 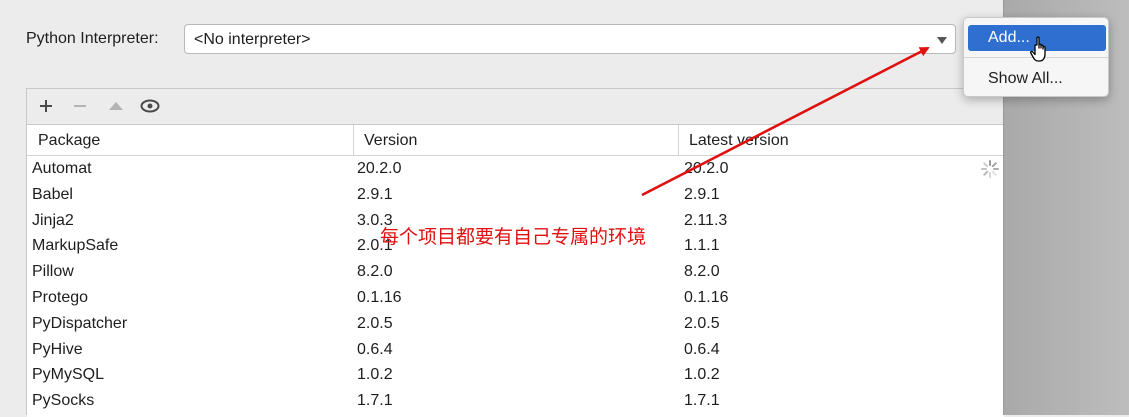 I want to click on package-name-cell: Babel, so click(x=52, y=194).